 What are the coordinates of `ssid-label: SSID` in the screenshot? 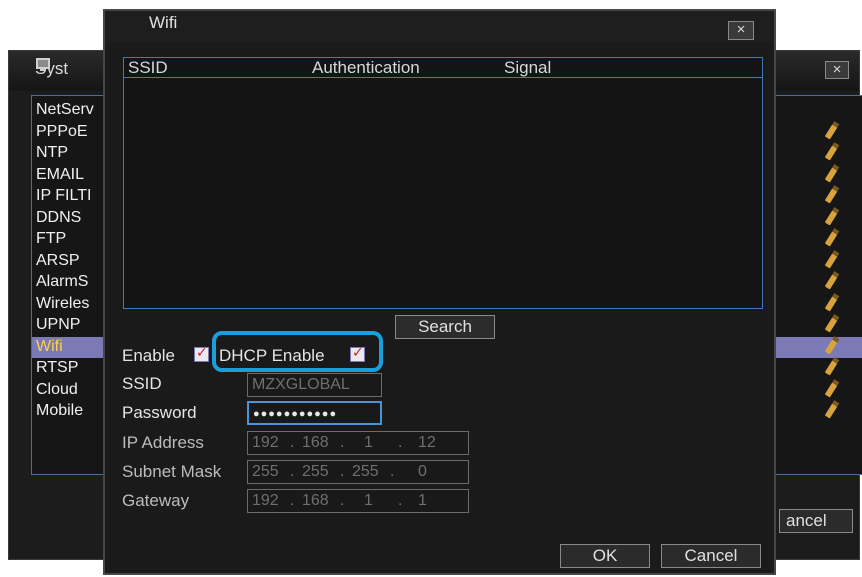 It's located at (142, 383).